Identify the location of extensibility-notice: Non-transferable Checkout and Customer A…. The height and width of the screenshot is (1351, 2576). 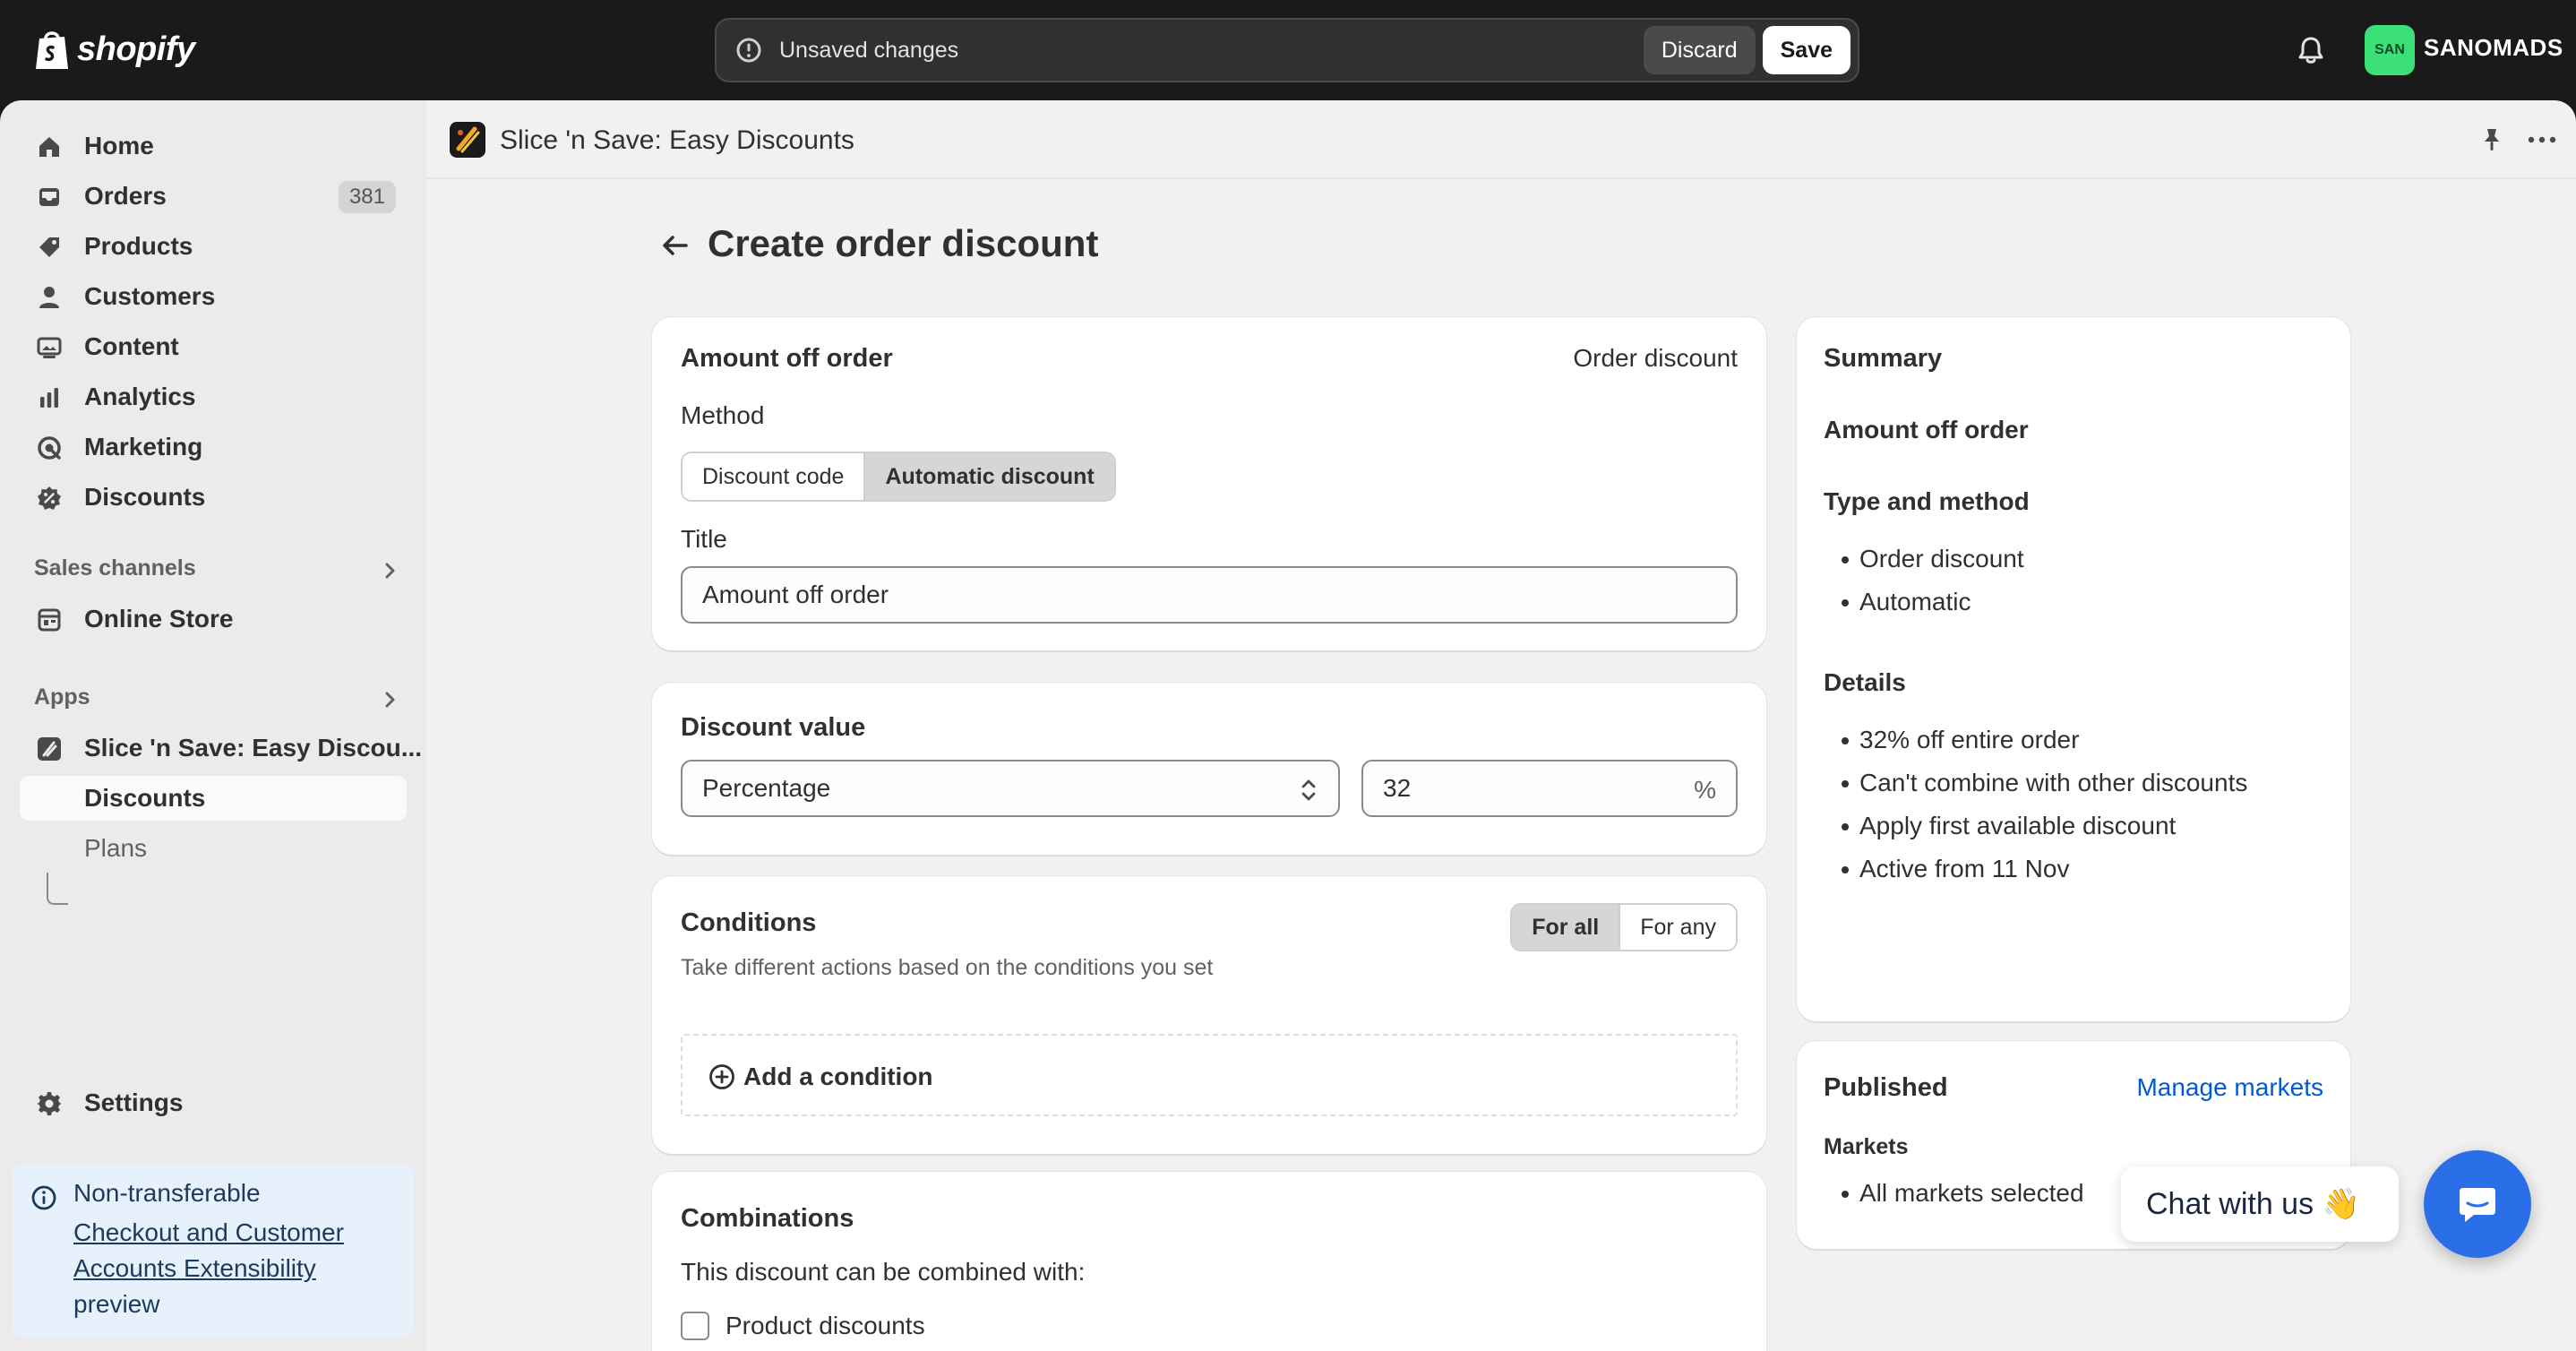
(213, 1251).